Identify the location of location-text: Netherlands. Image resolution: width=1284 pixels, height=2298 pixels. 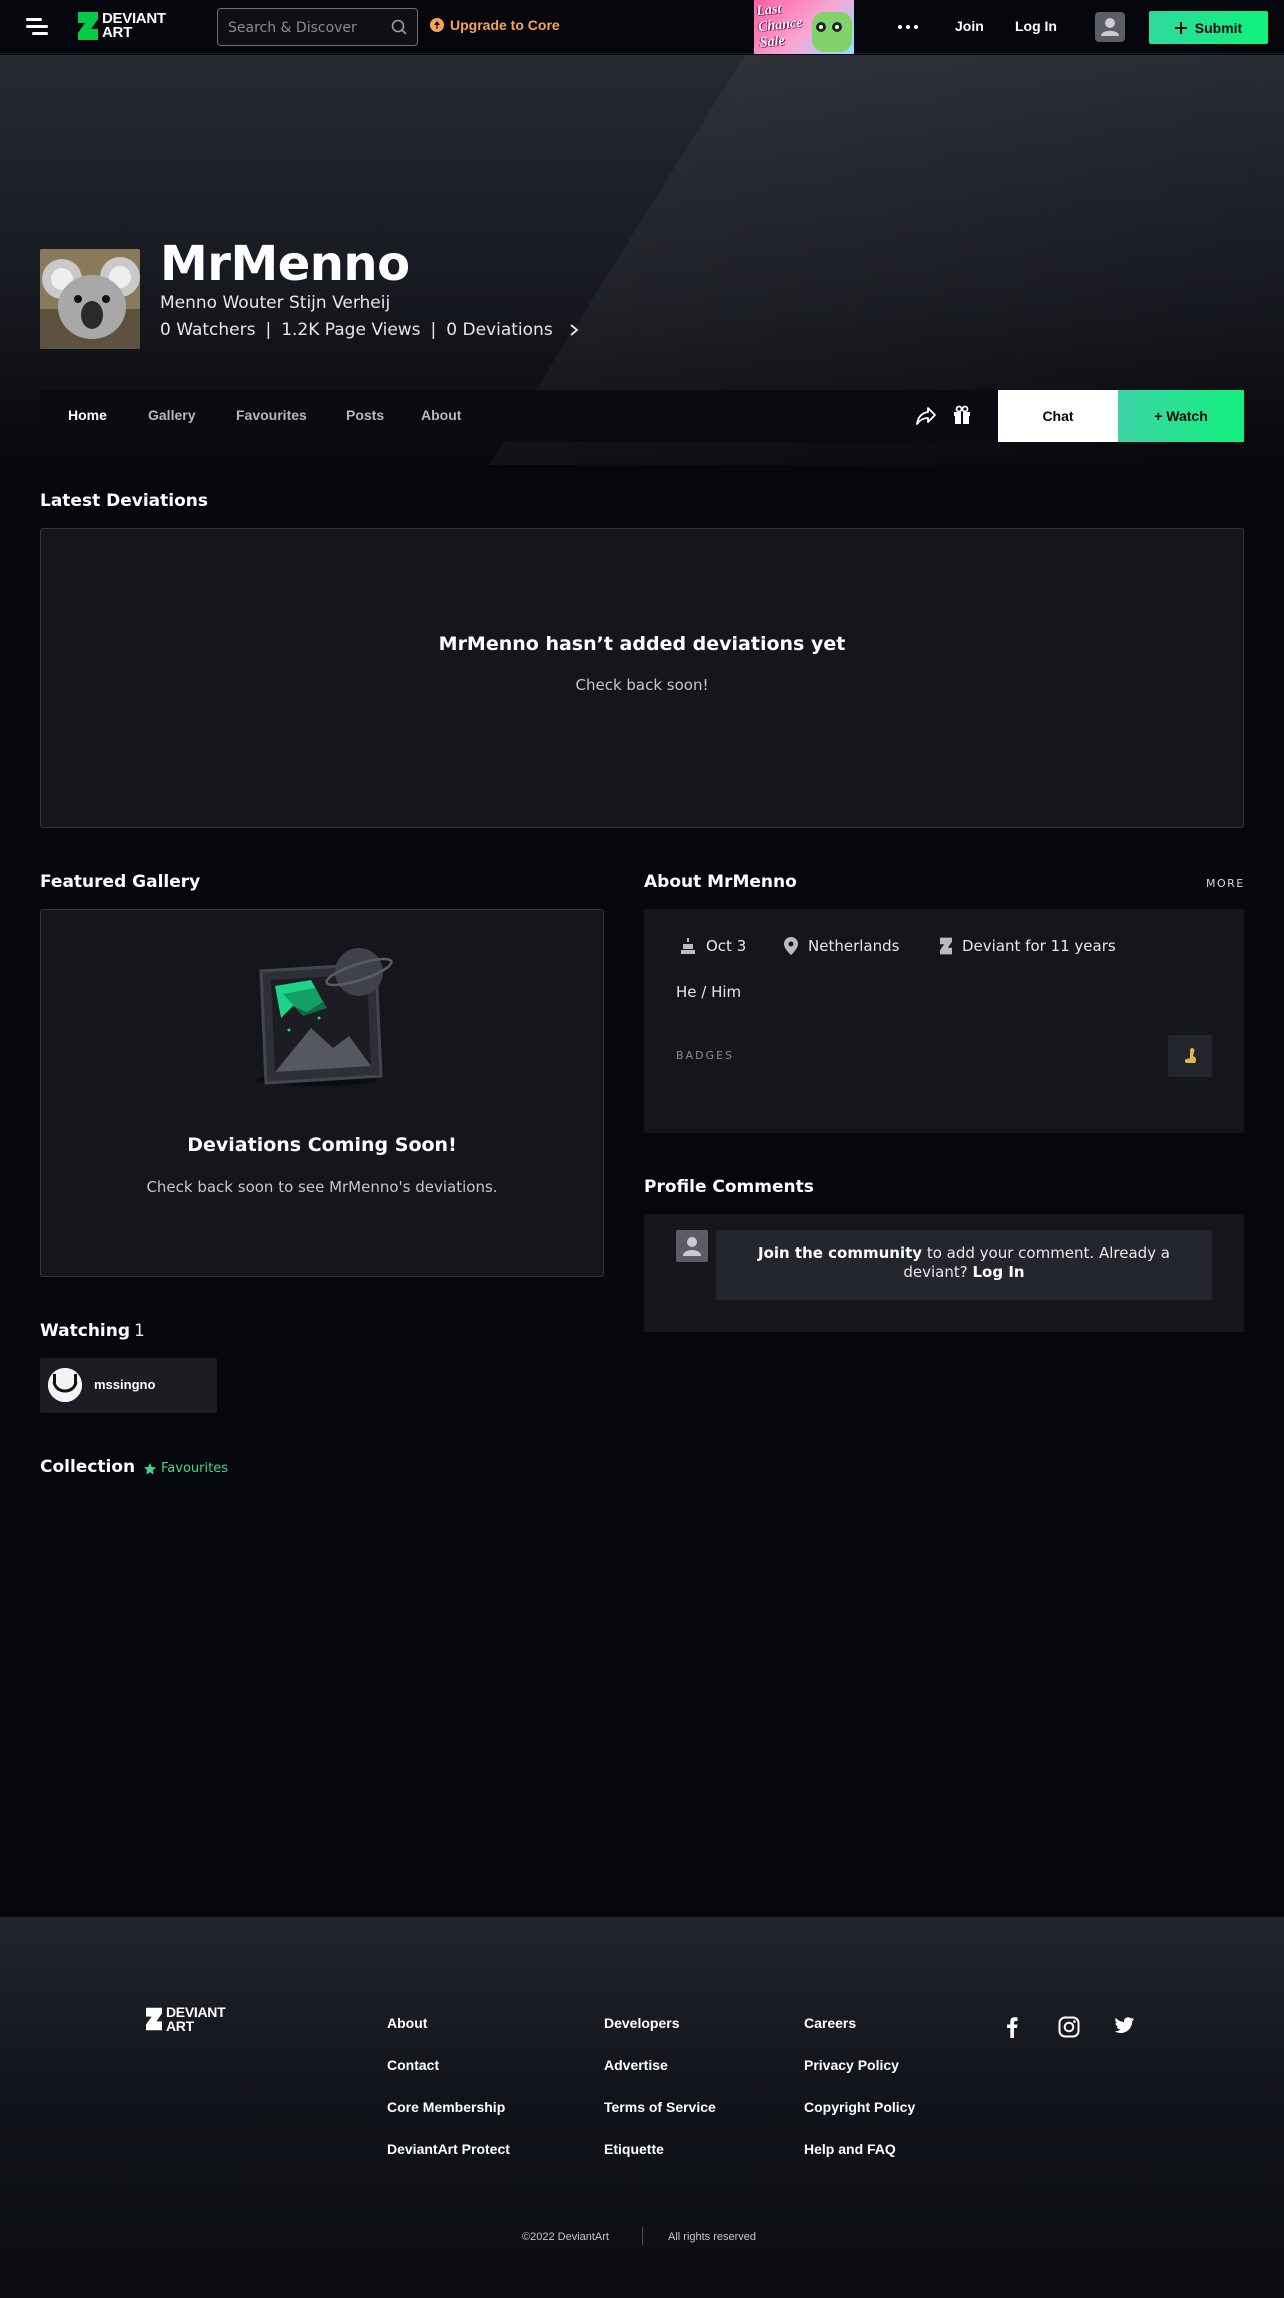
(854, 946).